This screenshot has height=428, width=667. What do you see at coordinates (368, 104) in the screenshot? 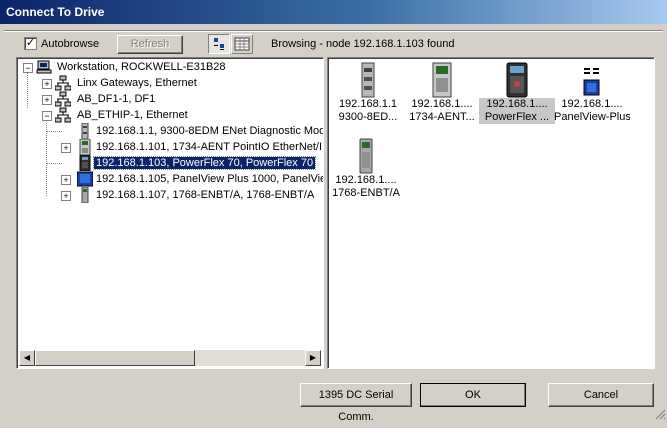
I see `device-ip: 192.168.1.1` at bounding box center [368, 104].